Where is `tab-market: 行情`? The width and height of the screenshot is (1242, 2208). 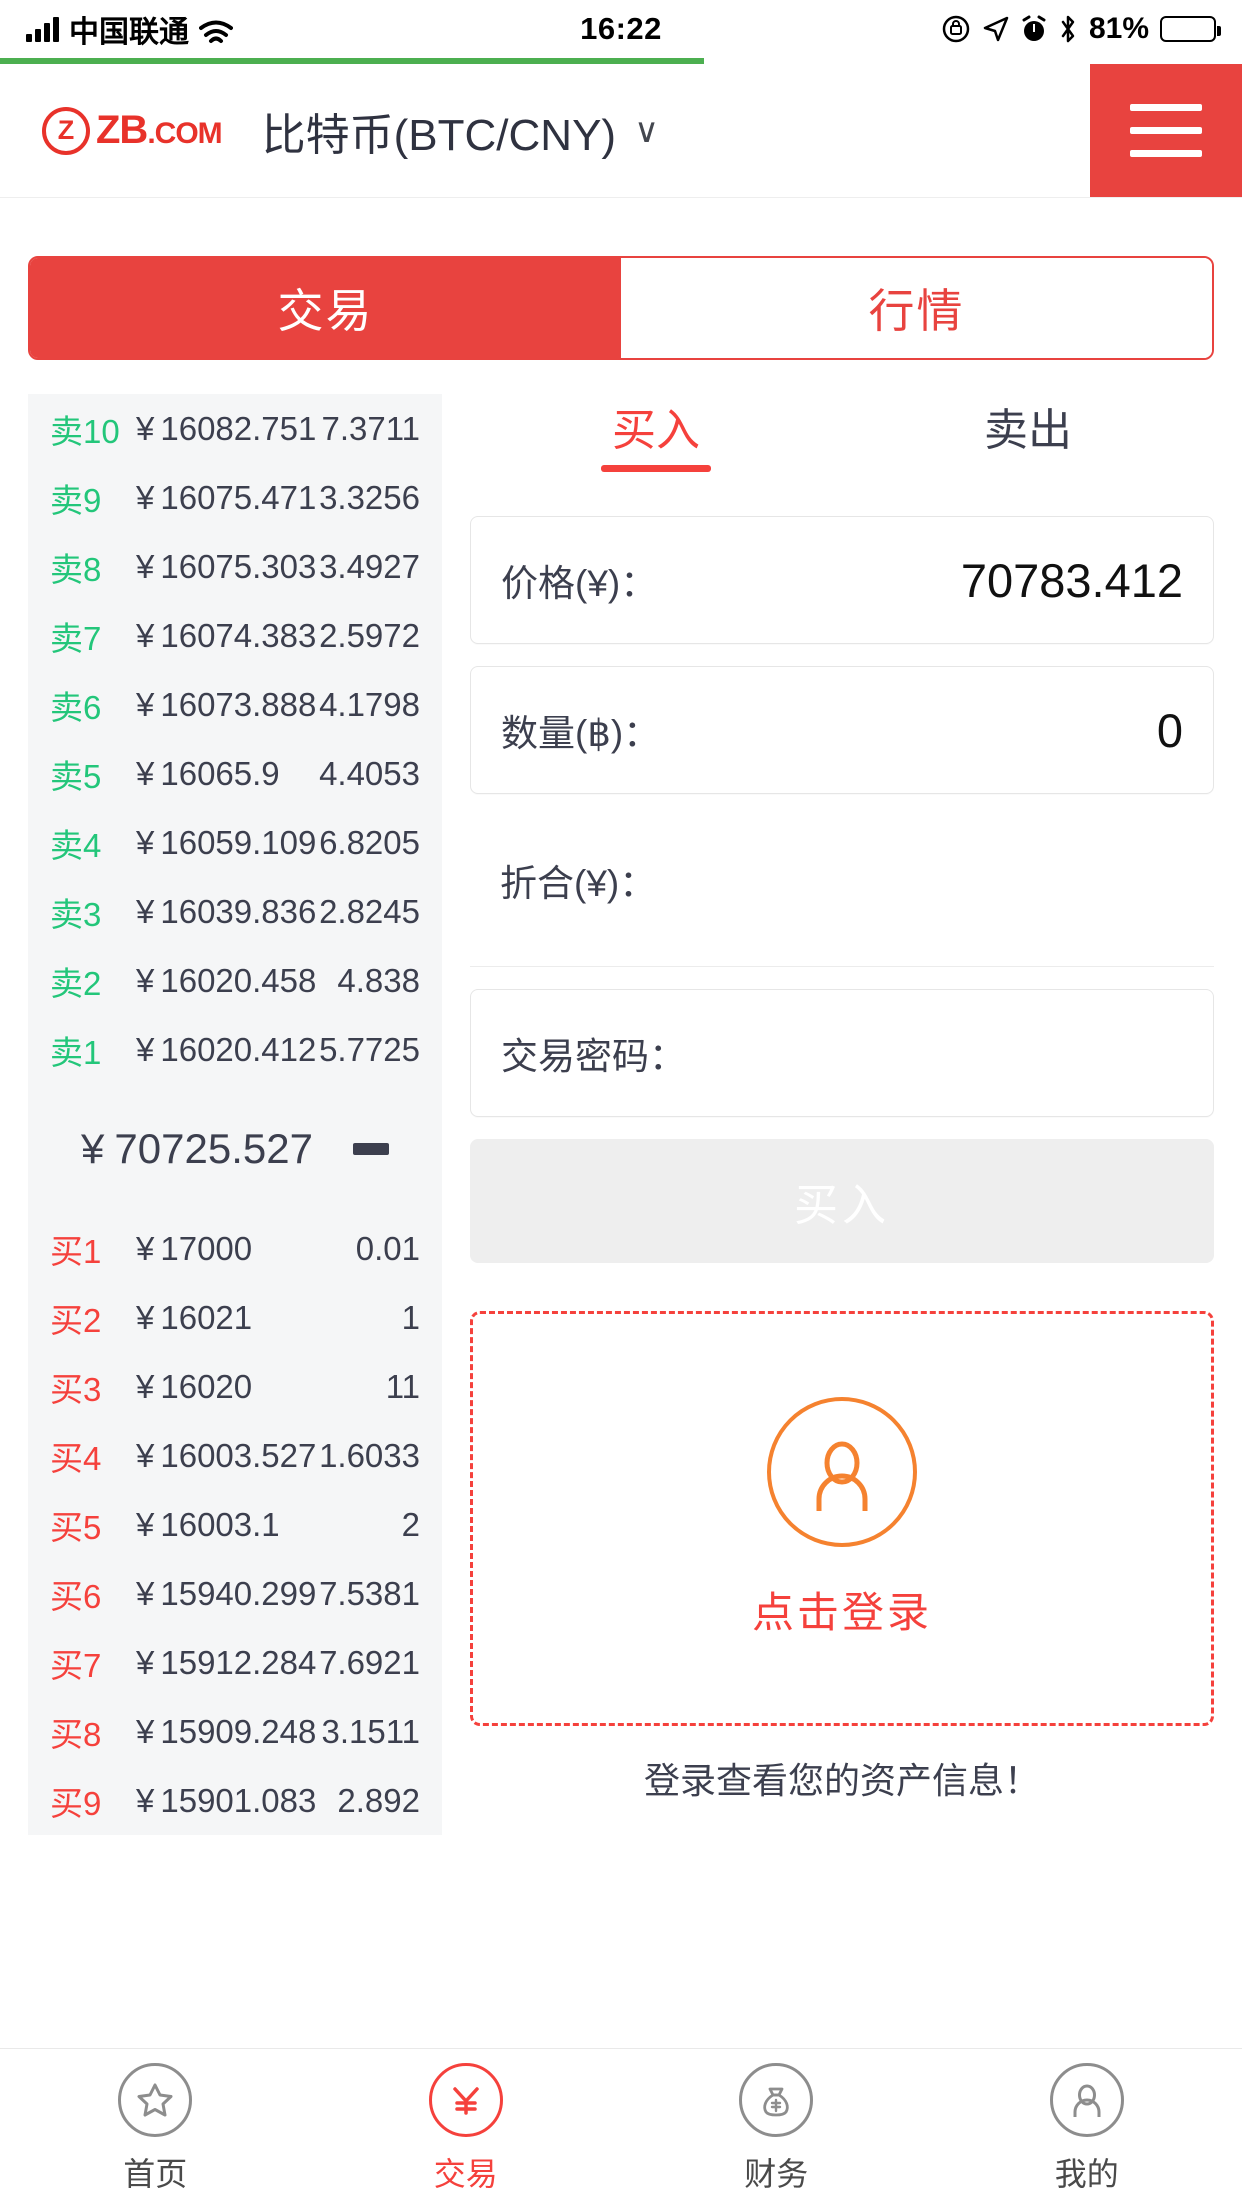
tab-market: 行情 is located at coordinates (916, 308).